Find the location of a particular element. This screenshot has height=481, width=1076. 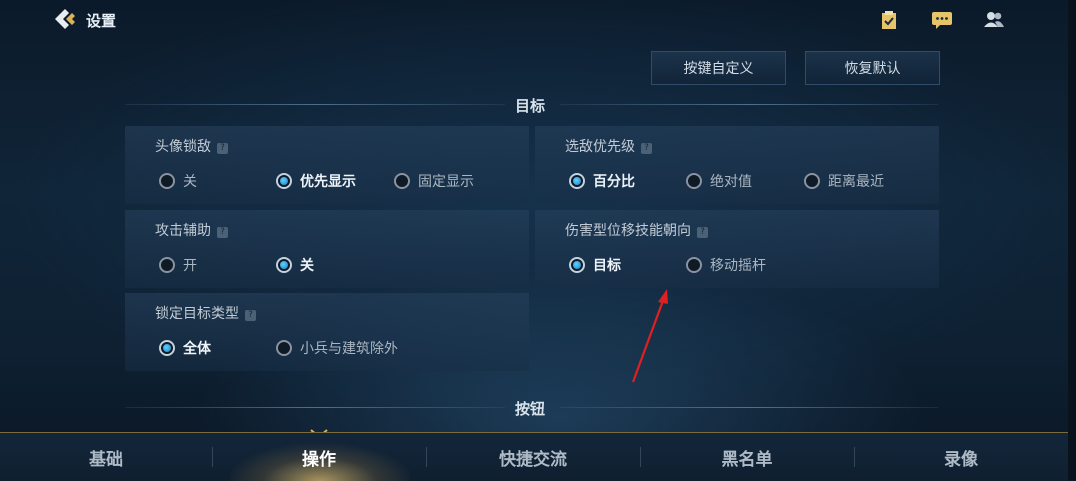

option-label: 全体 is located at coordinates (197, 349).